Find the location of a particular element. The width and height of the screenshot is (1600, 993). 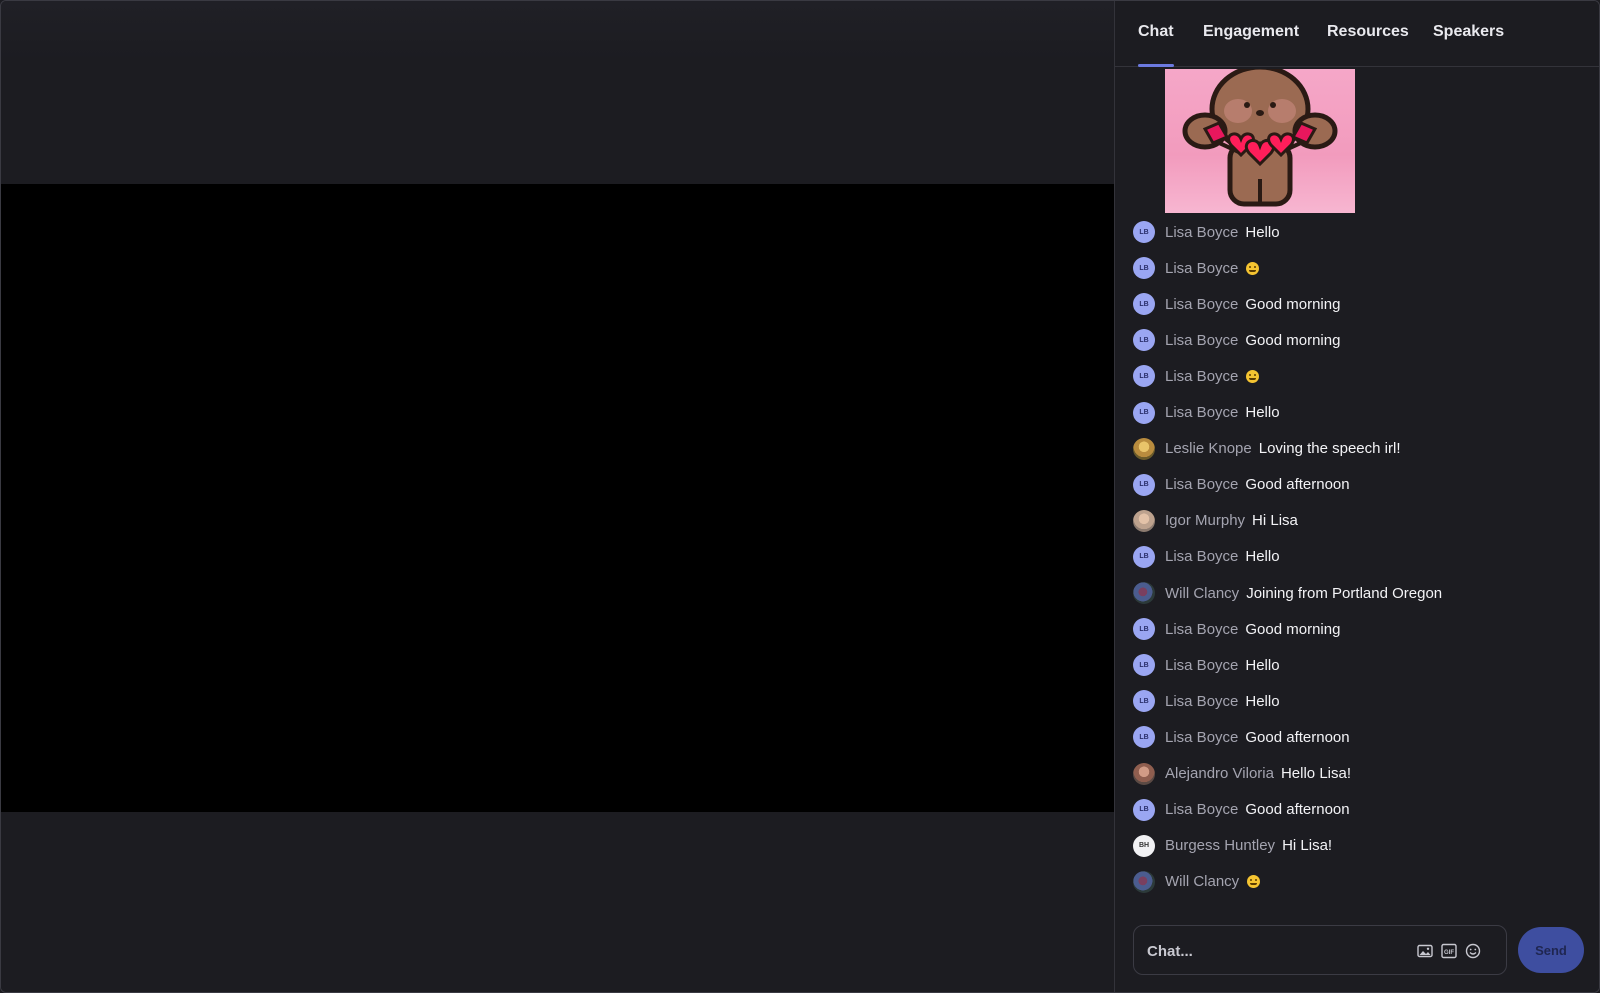

message-sender: Burgess Huntley is located at coordinates (1220, 845).